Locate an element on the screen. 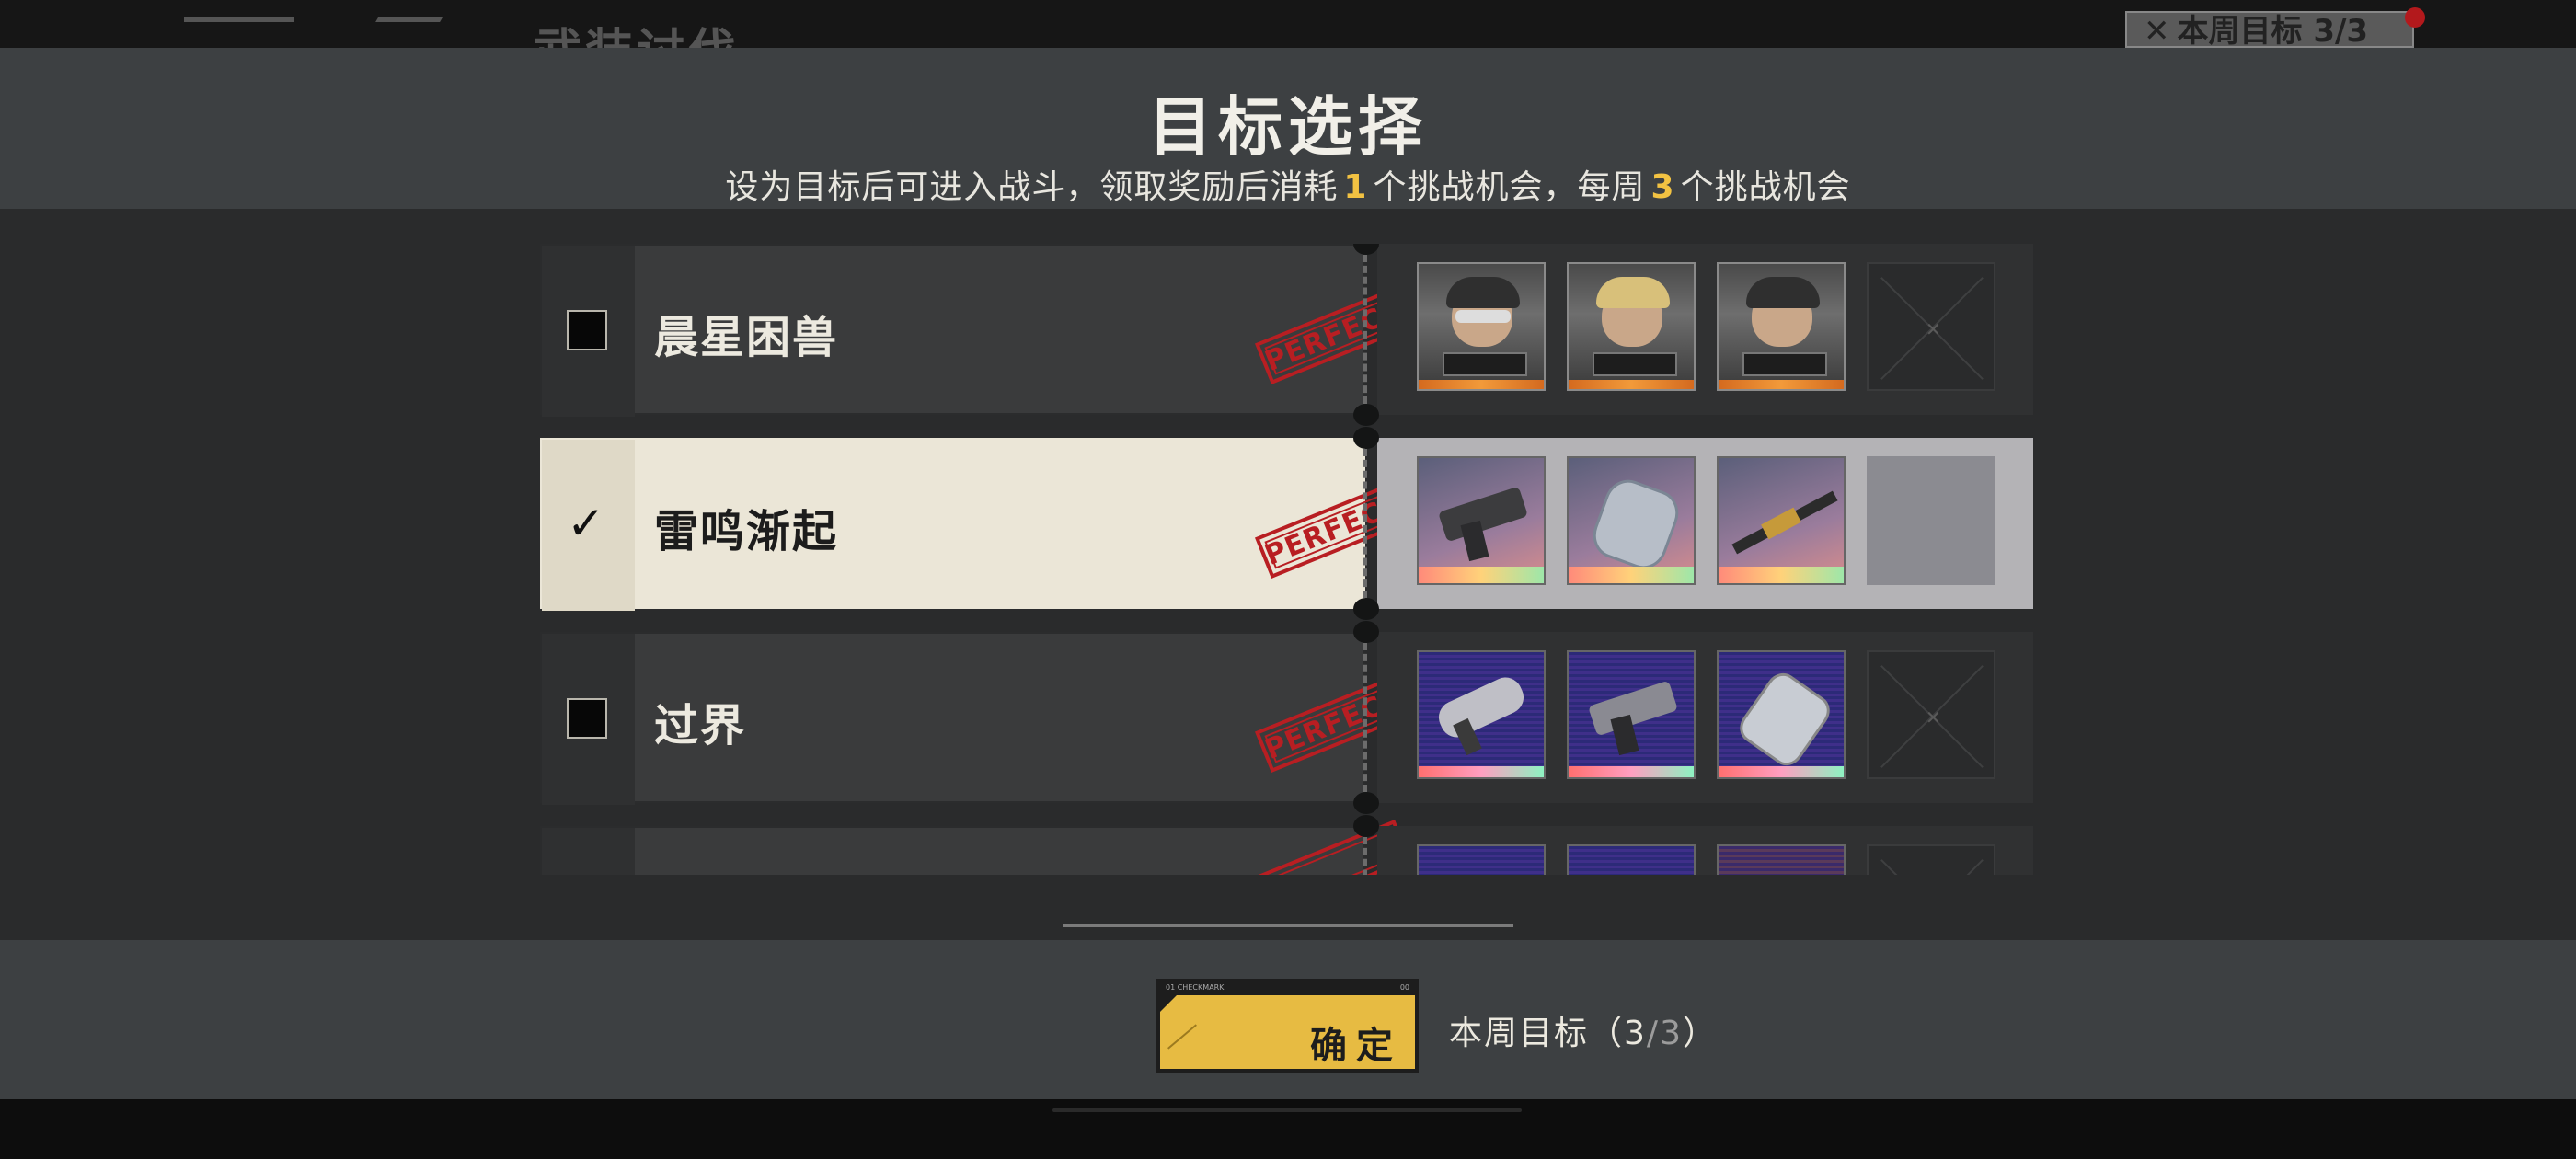 The height and width of the screenshot is (1159, 2576). modal-header: 目标选择 设为目标后可进入战斗，领取奖励后消耗 1 个挑战机会，每周 3 个挑战机会 is located at coordinates (1288, 128).